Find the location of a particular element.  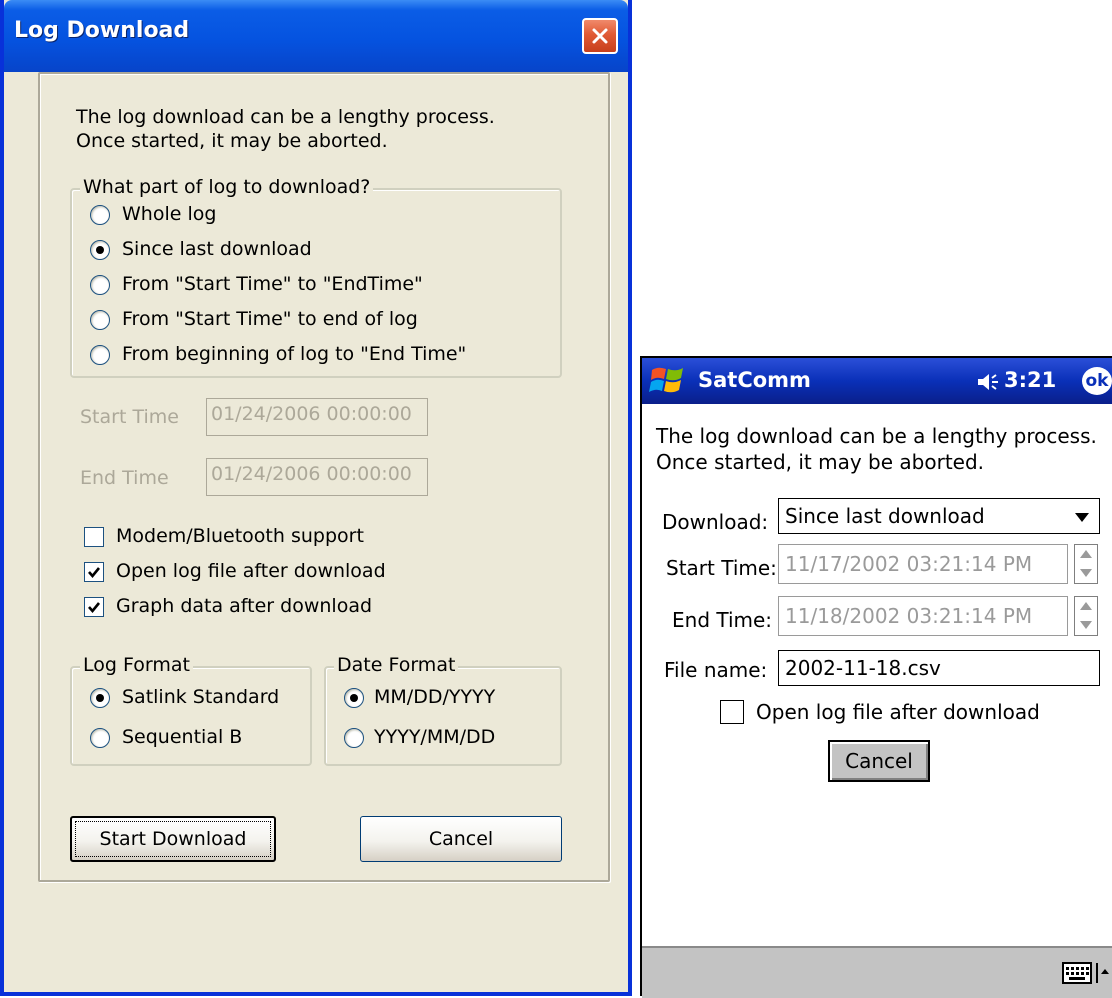

menu-bar is located at coordinates (877, 972).